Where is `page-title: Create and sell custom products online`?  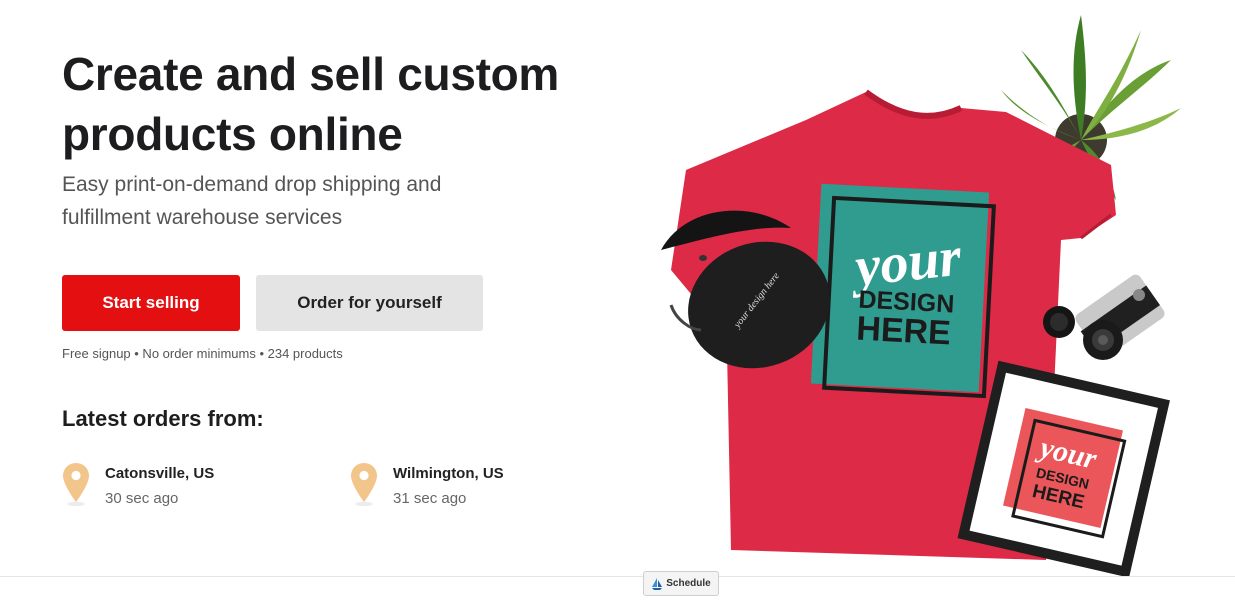
page-title: Create and sell custom products online is located at coordinates (342, 104).